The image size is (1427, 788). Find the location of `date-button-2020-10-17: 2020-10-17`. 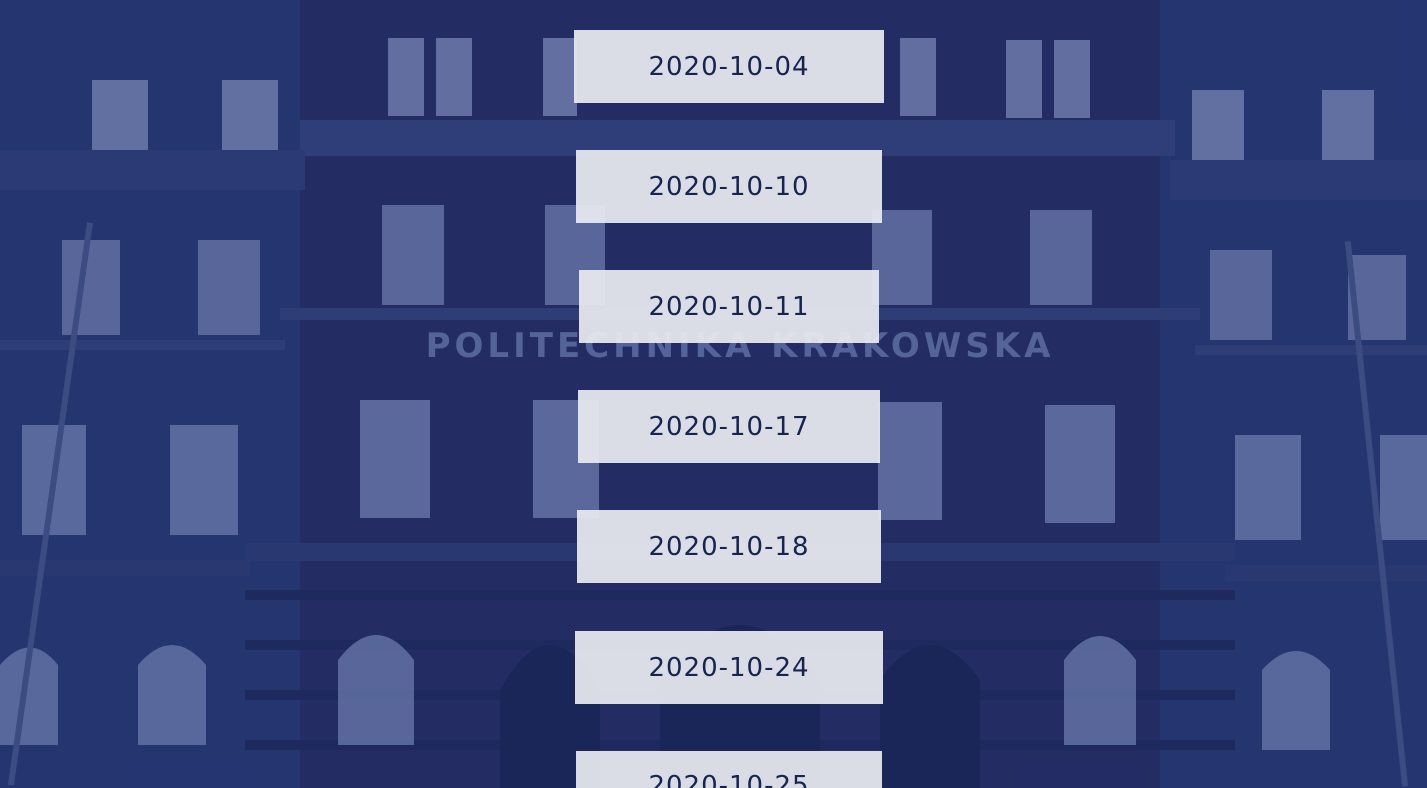

date-button-2020-10-17: 2020-10-17 is located at coordinates (729, 426).